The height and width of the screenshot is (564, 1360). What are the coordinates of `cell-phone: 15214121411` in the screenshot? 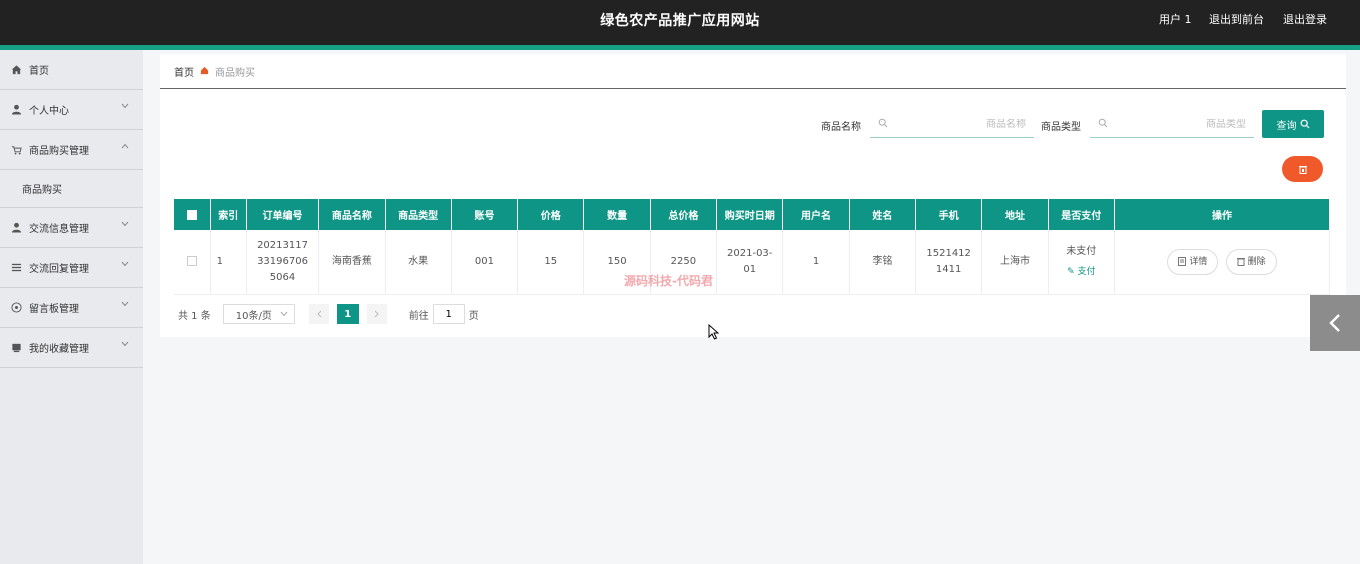 It's located at (949, 262).